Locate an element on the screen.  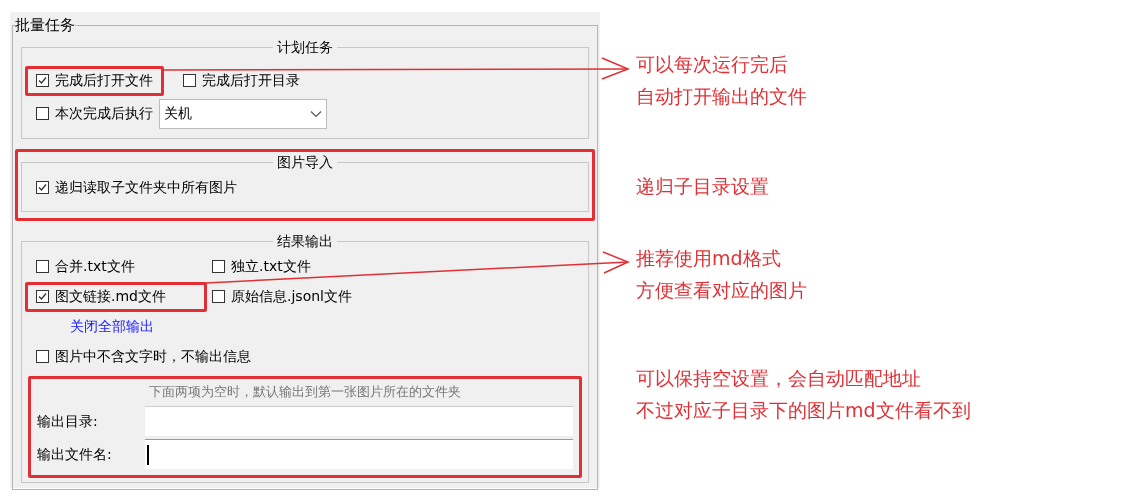
checkbox-label: 递归读取子文件夹中所有图片 is located at coordinates (146, 187).